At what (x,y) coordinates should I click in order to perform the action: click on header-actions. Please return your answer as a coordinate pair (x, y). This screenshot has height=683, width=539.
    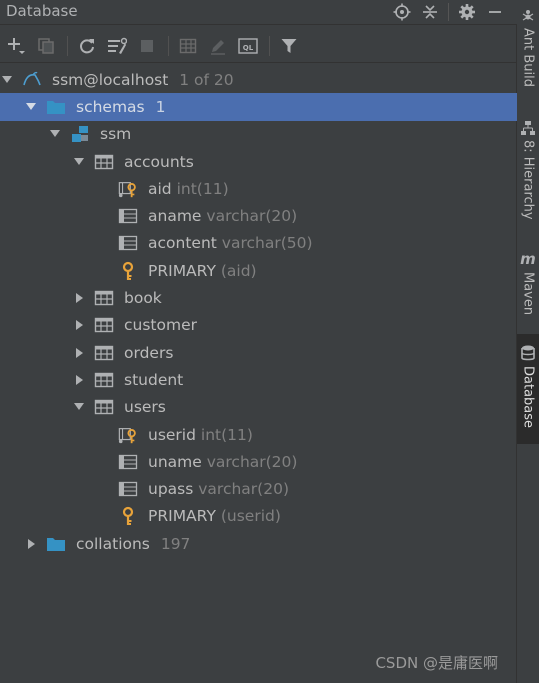
    Looking at the image, I should click on (448, 12).